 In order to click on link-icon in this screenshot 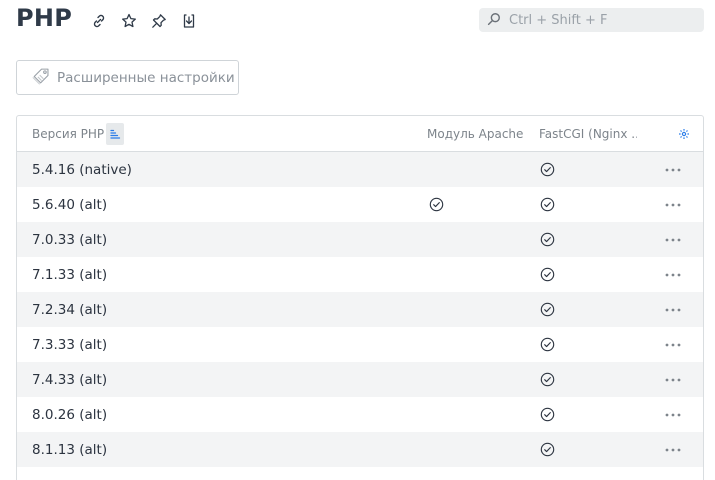, I will do `click(99, 21)`.